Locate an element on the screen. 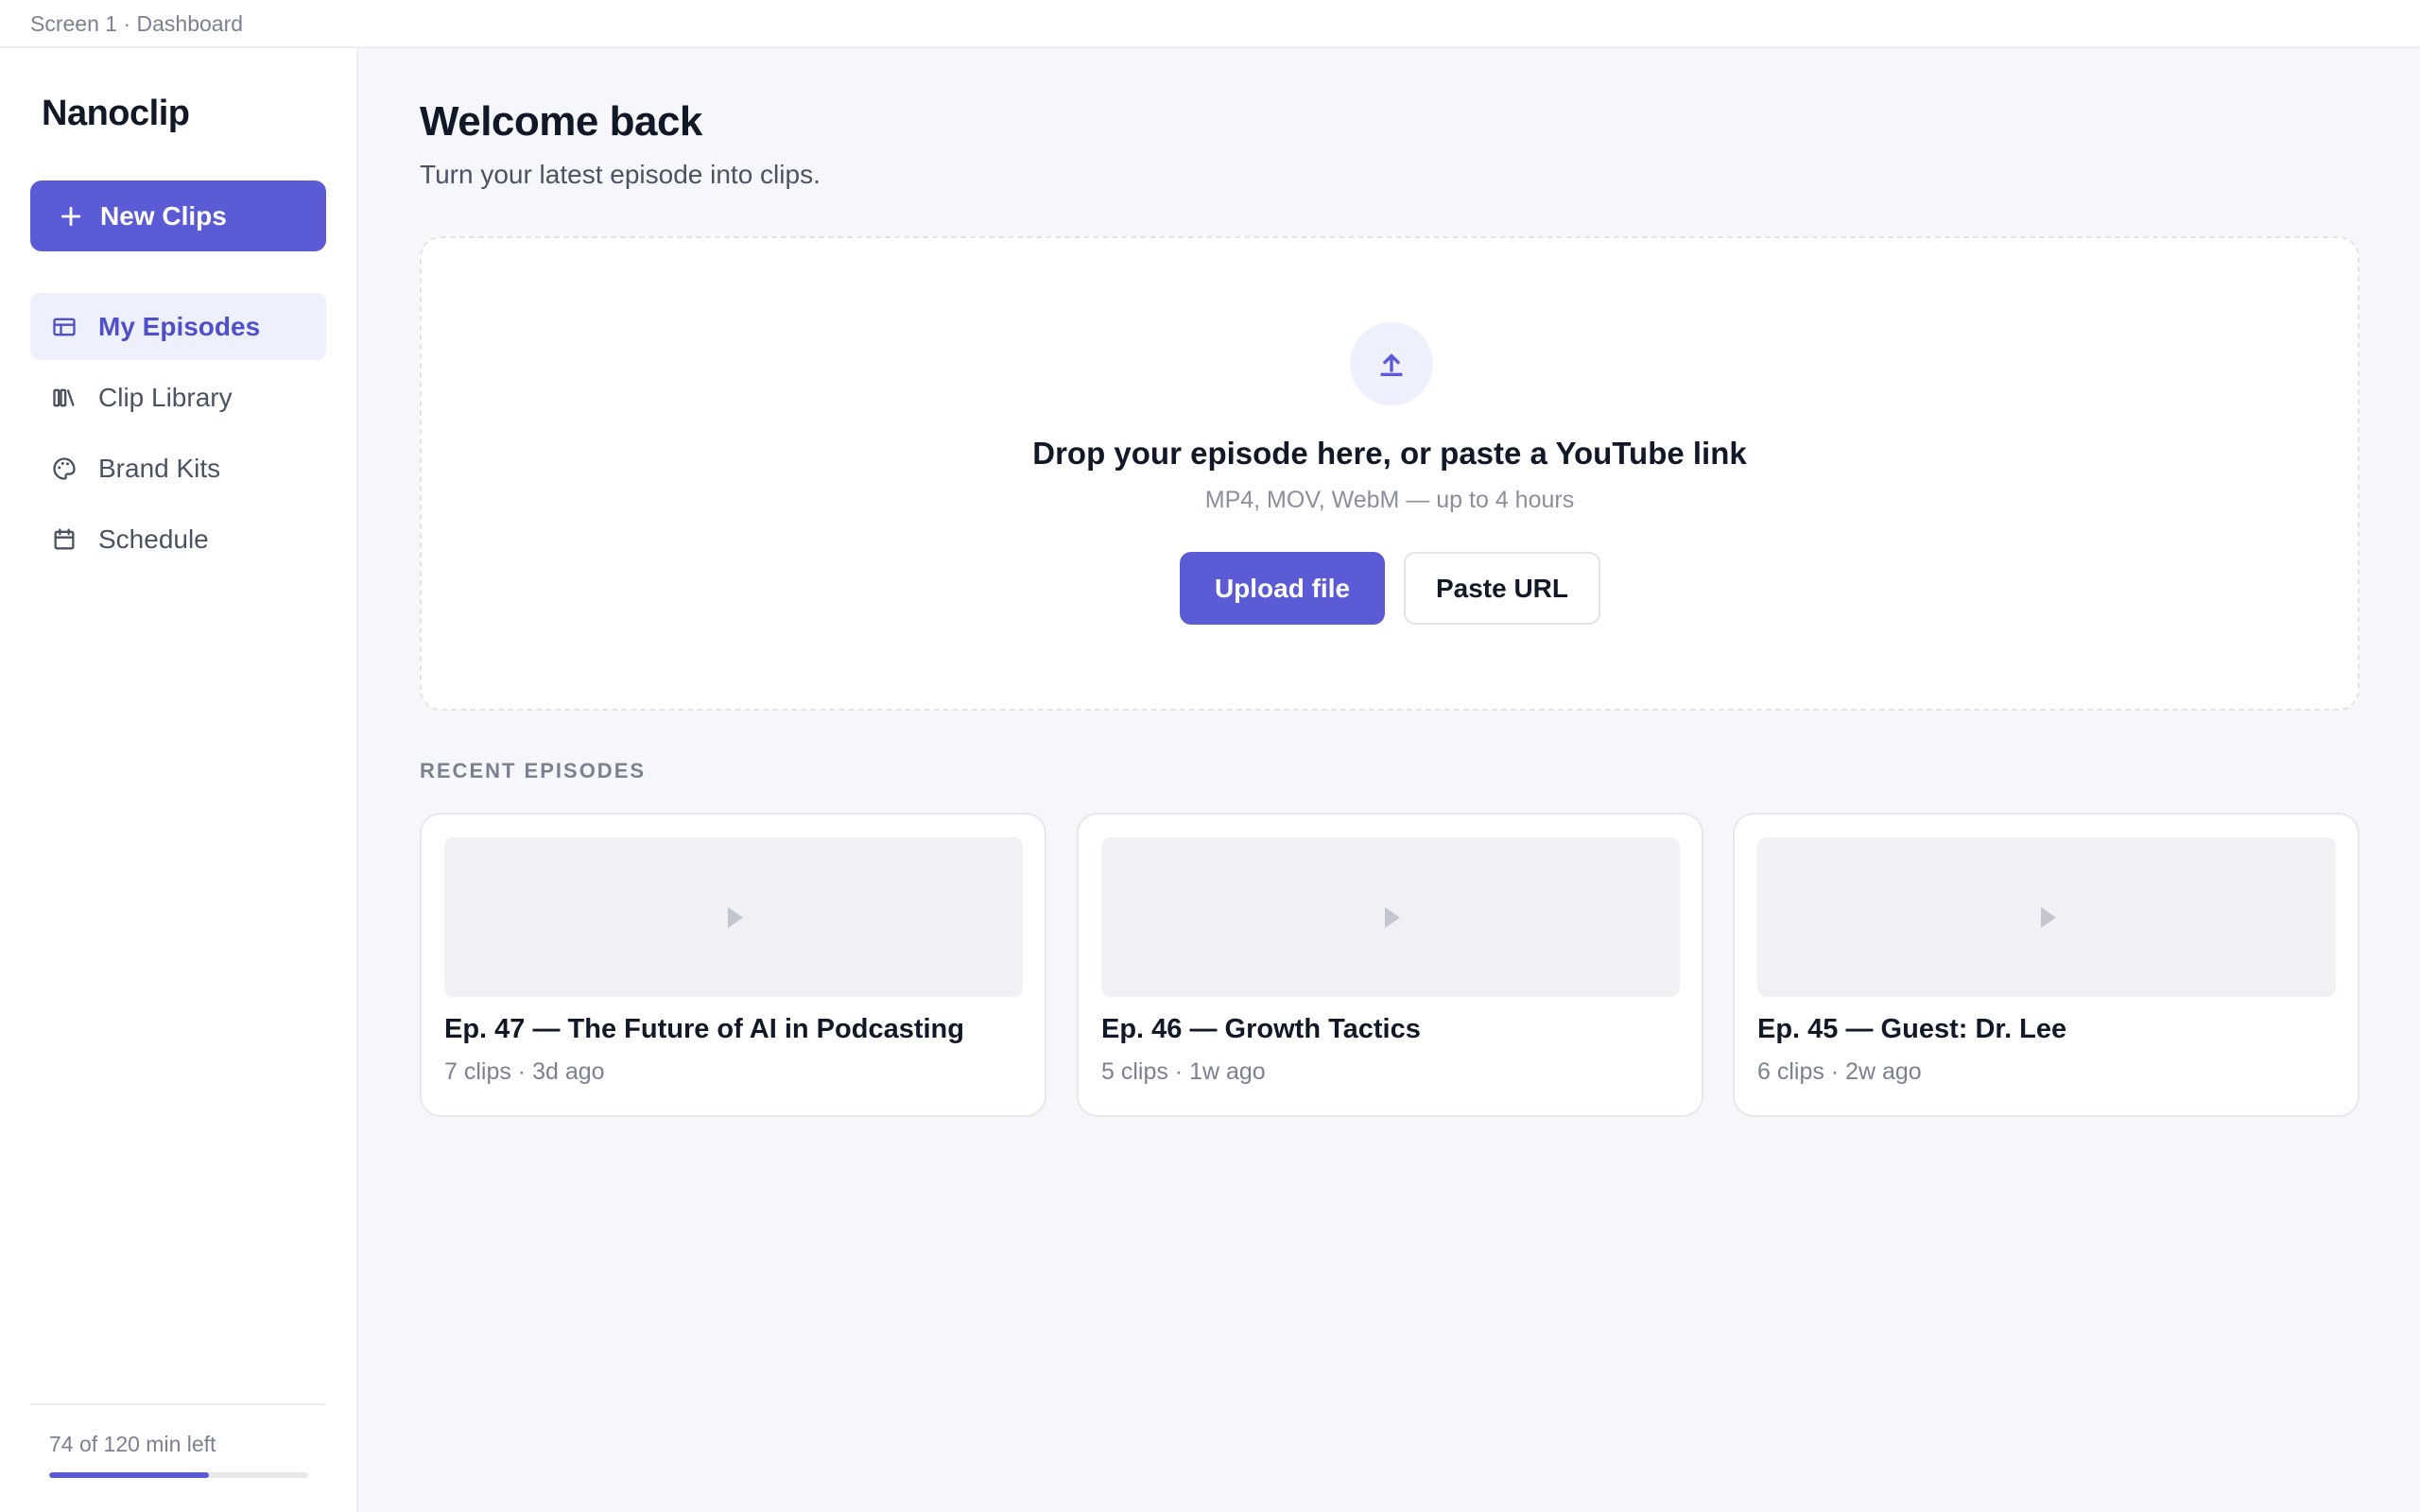  sidebar-item-my-episodes: My Episodes is located at coordinates (178, 326).